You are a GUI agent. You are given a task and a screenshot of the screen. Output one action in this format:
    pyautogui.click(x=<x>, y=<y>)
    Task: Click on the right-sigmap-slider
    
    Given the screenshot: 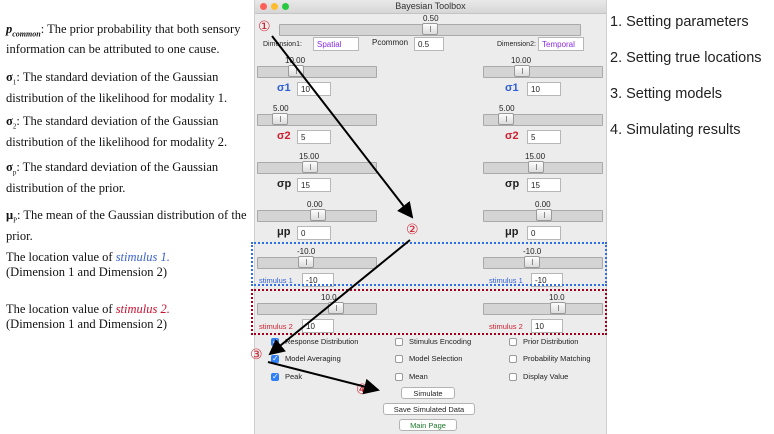 What is the action you would take?
    pyautogui.click(x=543, y=167)
    